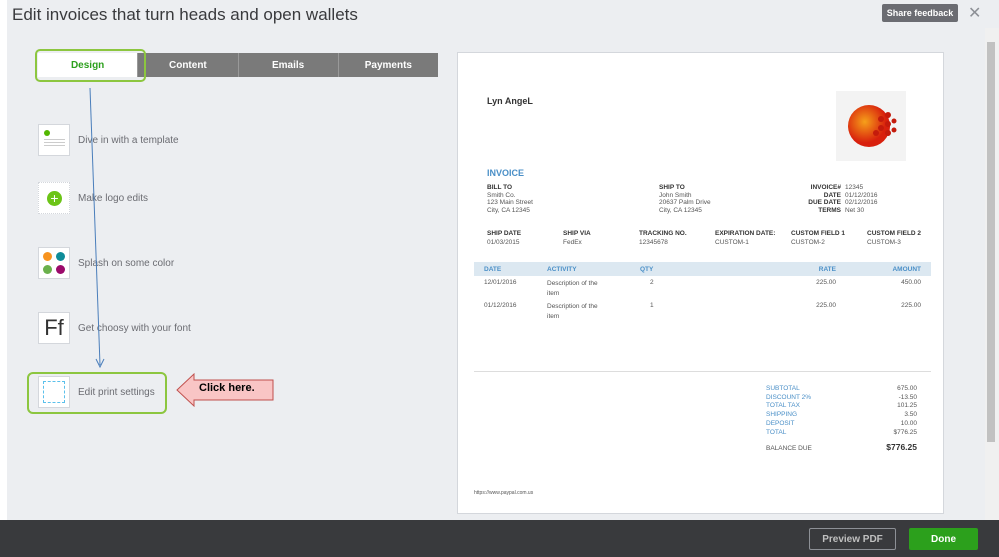  What do you see at coordinates (943, 539) in the screenshot?
I see `done-button: Done` at bounding box center [943, 539].